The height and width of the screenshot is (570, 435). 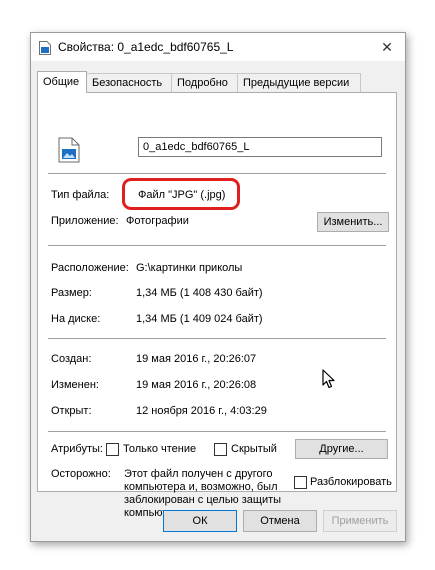 I want to click on tab-security: Безопасность, so click(x=129, y=82).